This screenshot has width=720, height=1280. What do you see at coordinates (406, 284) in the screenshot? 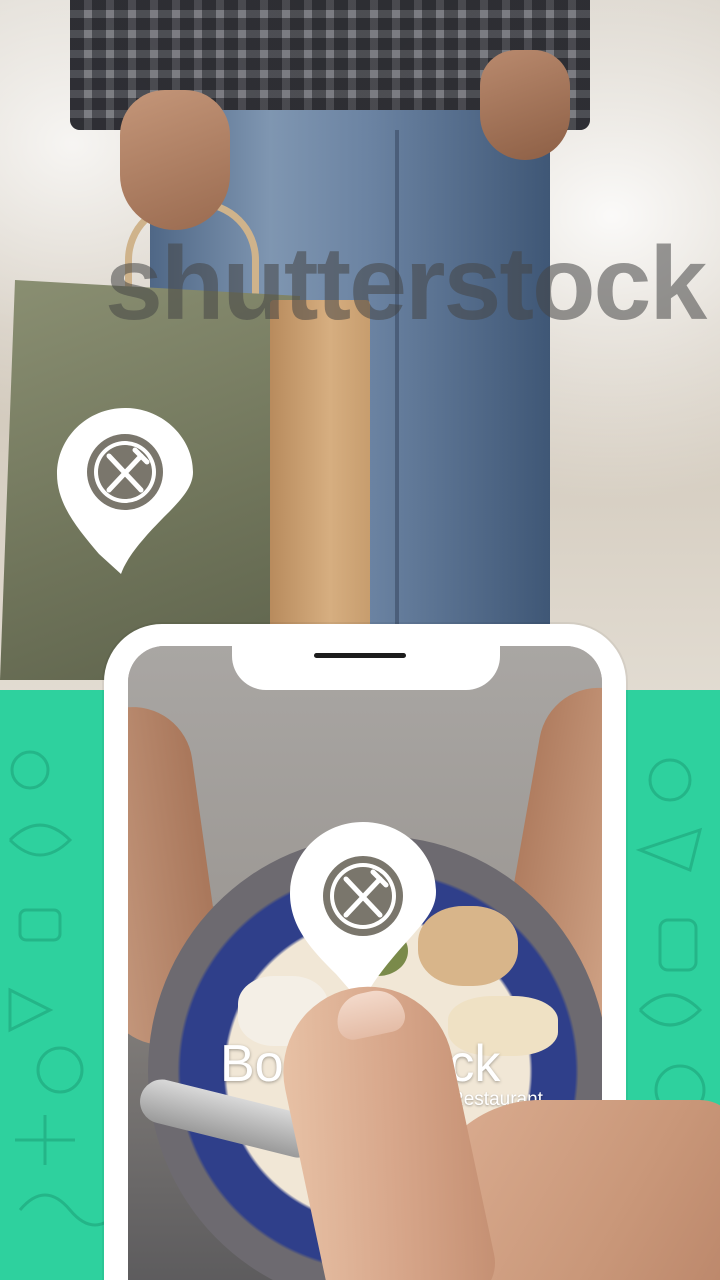
I see `stock-watermark: shutterstock` at bounding box center [406, 284].